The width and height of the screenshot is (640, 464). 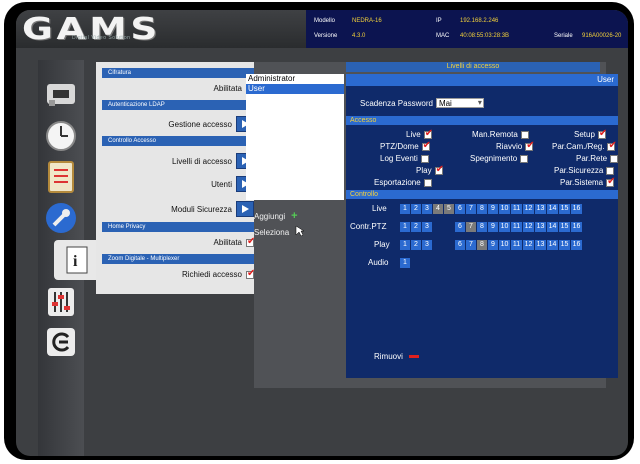 What do you see at coordinates (479, 21) in the screenshot?
I see `ip-value: 192.168.2.246` at bounding box center [479, 21].